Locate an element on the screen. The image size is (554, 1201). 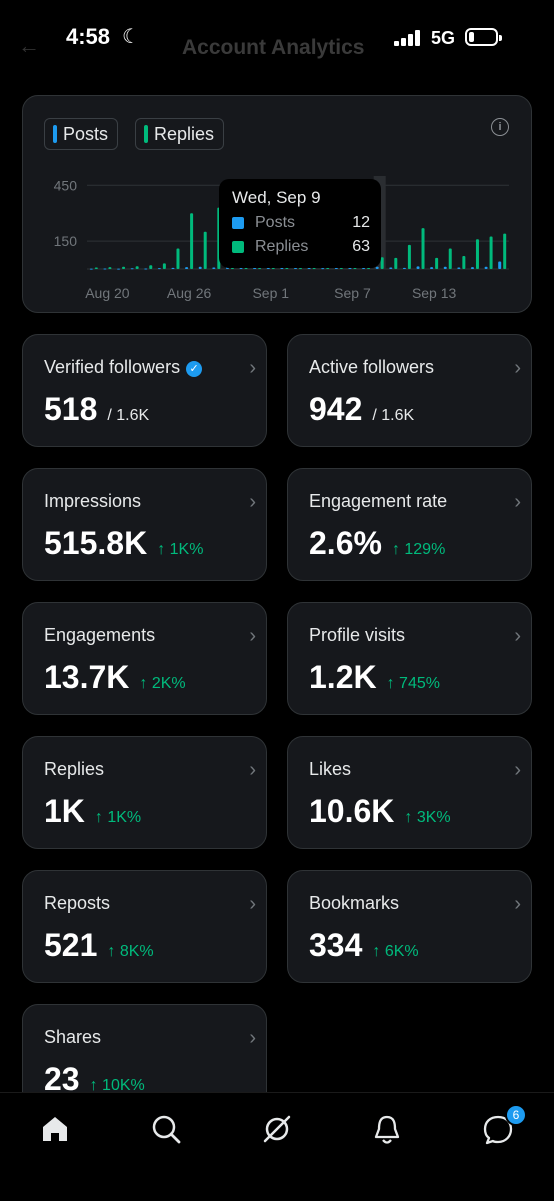
metric-value: 2.6% ↑ 129% is located at coordinates (377, 543).